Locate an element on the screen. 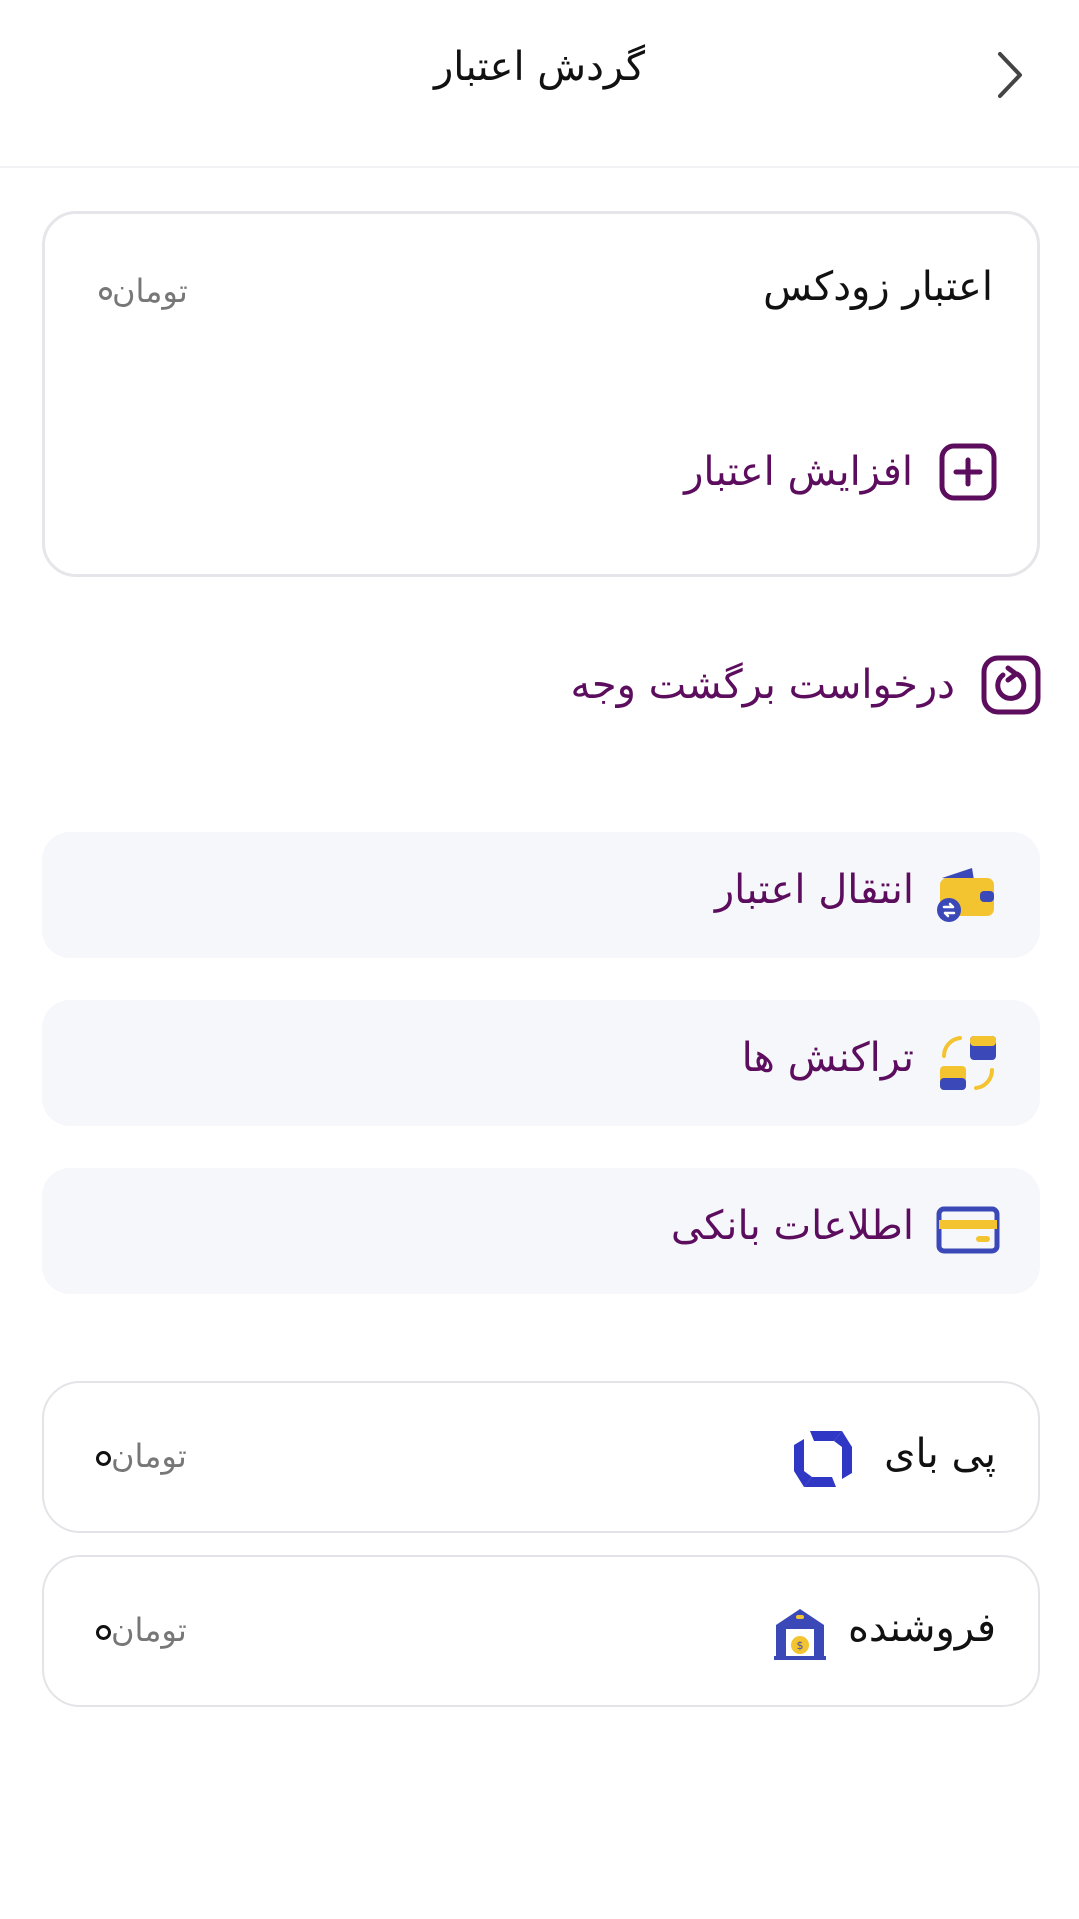  menu-item-label: تراکنش ها is located at coordinates (827, 1058).